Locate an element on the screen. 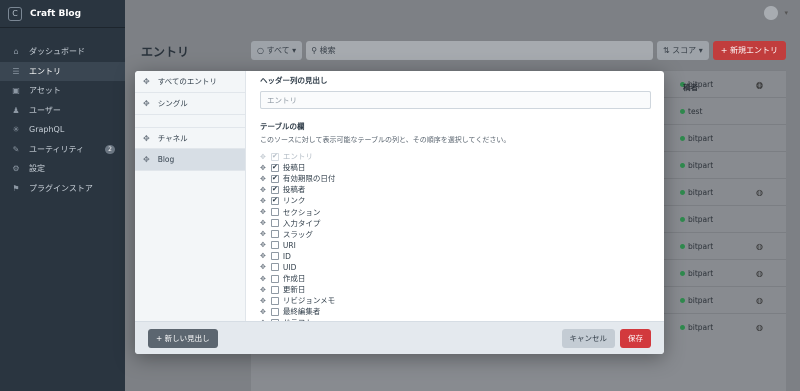  source-item: ✥ すべてのエントリ is located at coordinates (190, 82).